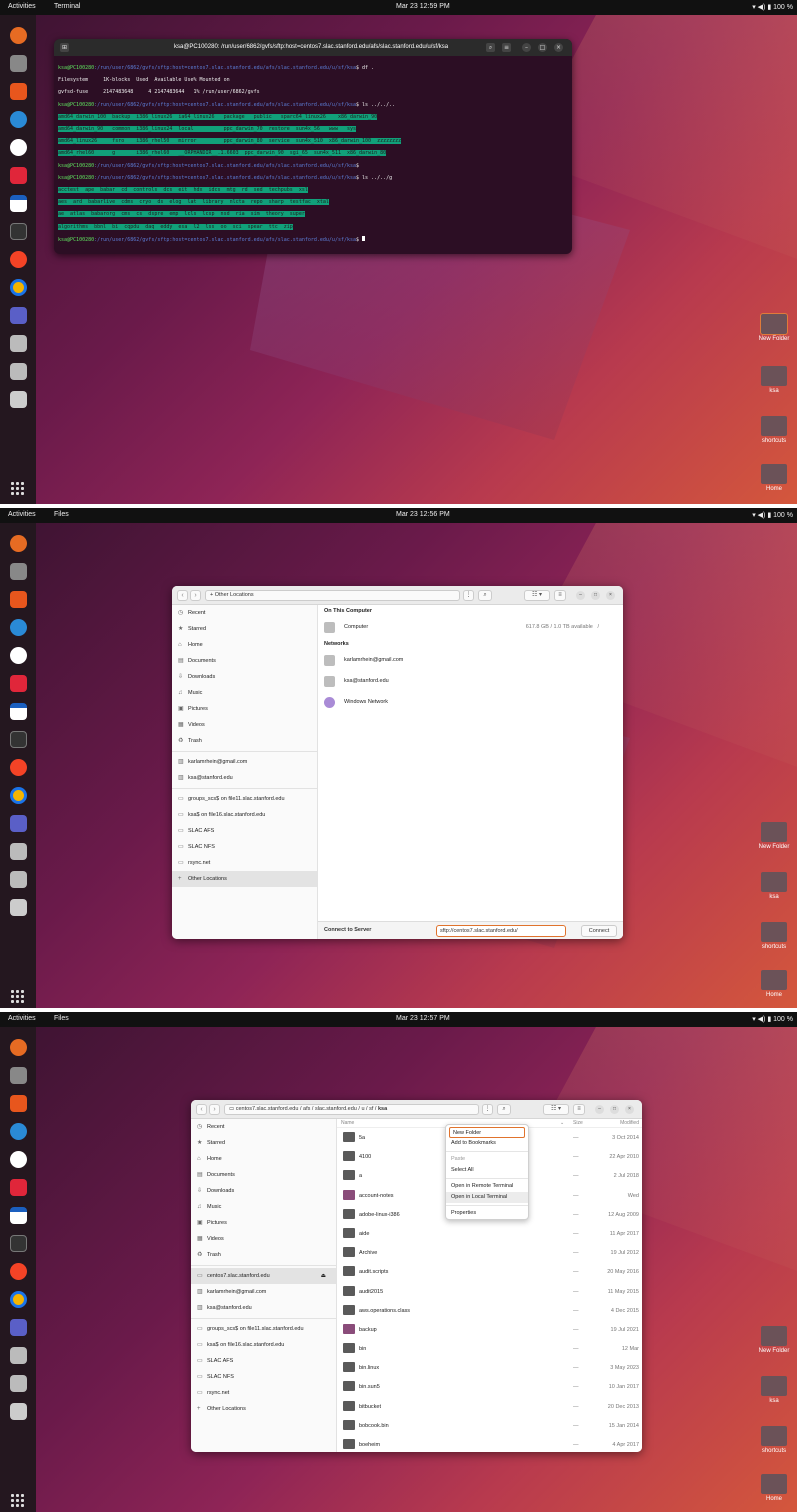  Describe the element at coordinates (501, 931) in the screenshot. I see `server-address-input: sftp://centos7.slac.stanford.edu/` at that location.